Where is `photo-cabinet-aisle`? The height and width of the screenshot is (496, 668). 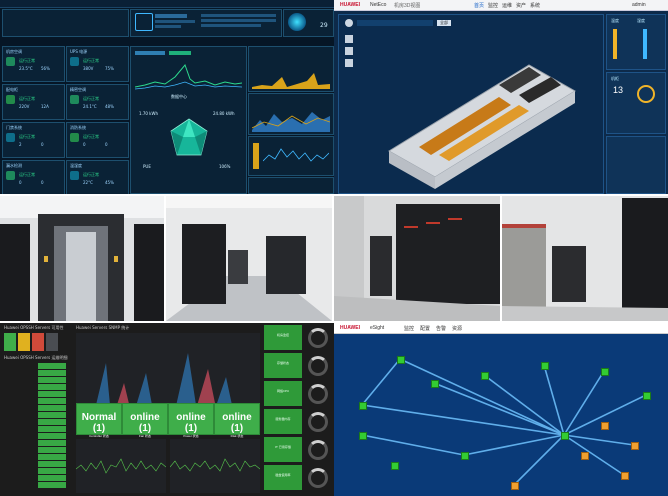
photo-cabinet-aisle is located at coordinates (249, 258).